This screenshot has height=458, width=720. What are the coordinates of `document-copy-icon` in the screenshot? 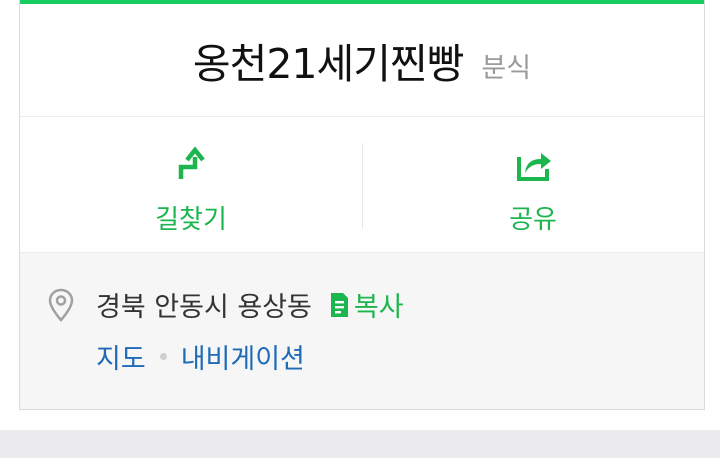 It's located at (339, 304).